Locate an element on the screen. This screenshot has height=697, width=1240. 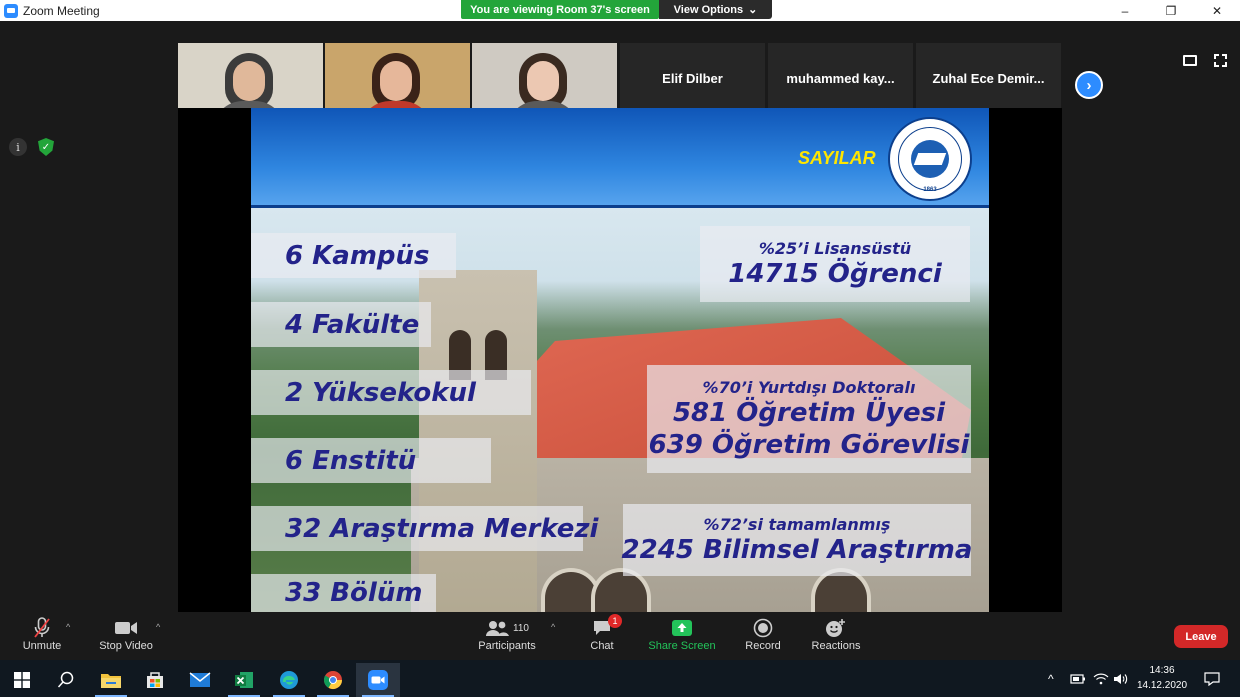
clock-time: 14:36 is located at coordinates (1162, 670).